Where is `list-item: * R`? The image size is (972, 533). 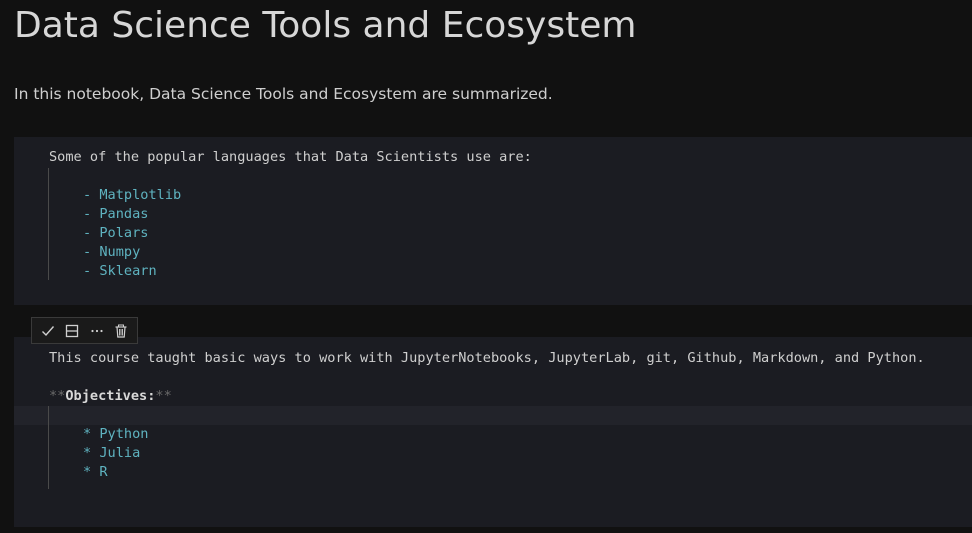
list-item: * R is located at coordinates (95, 472).